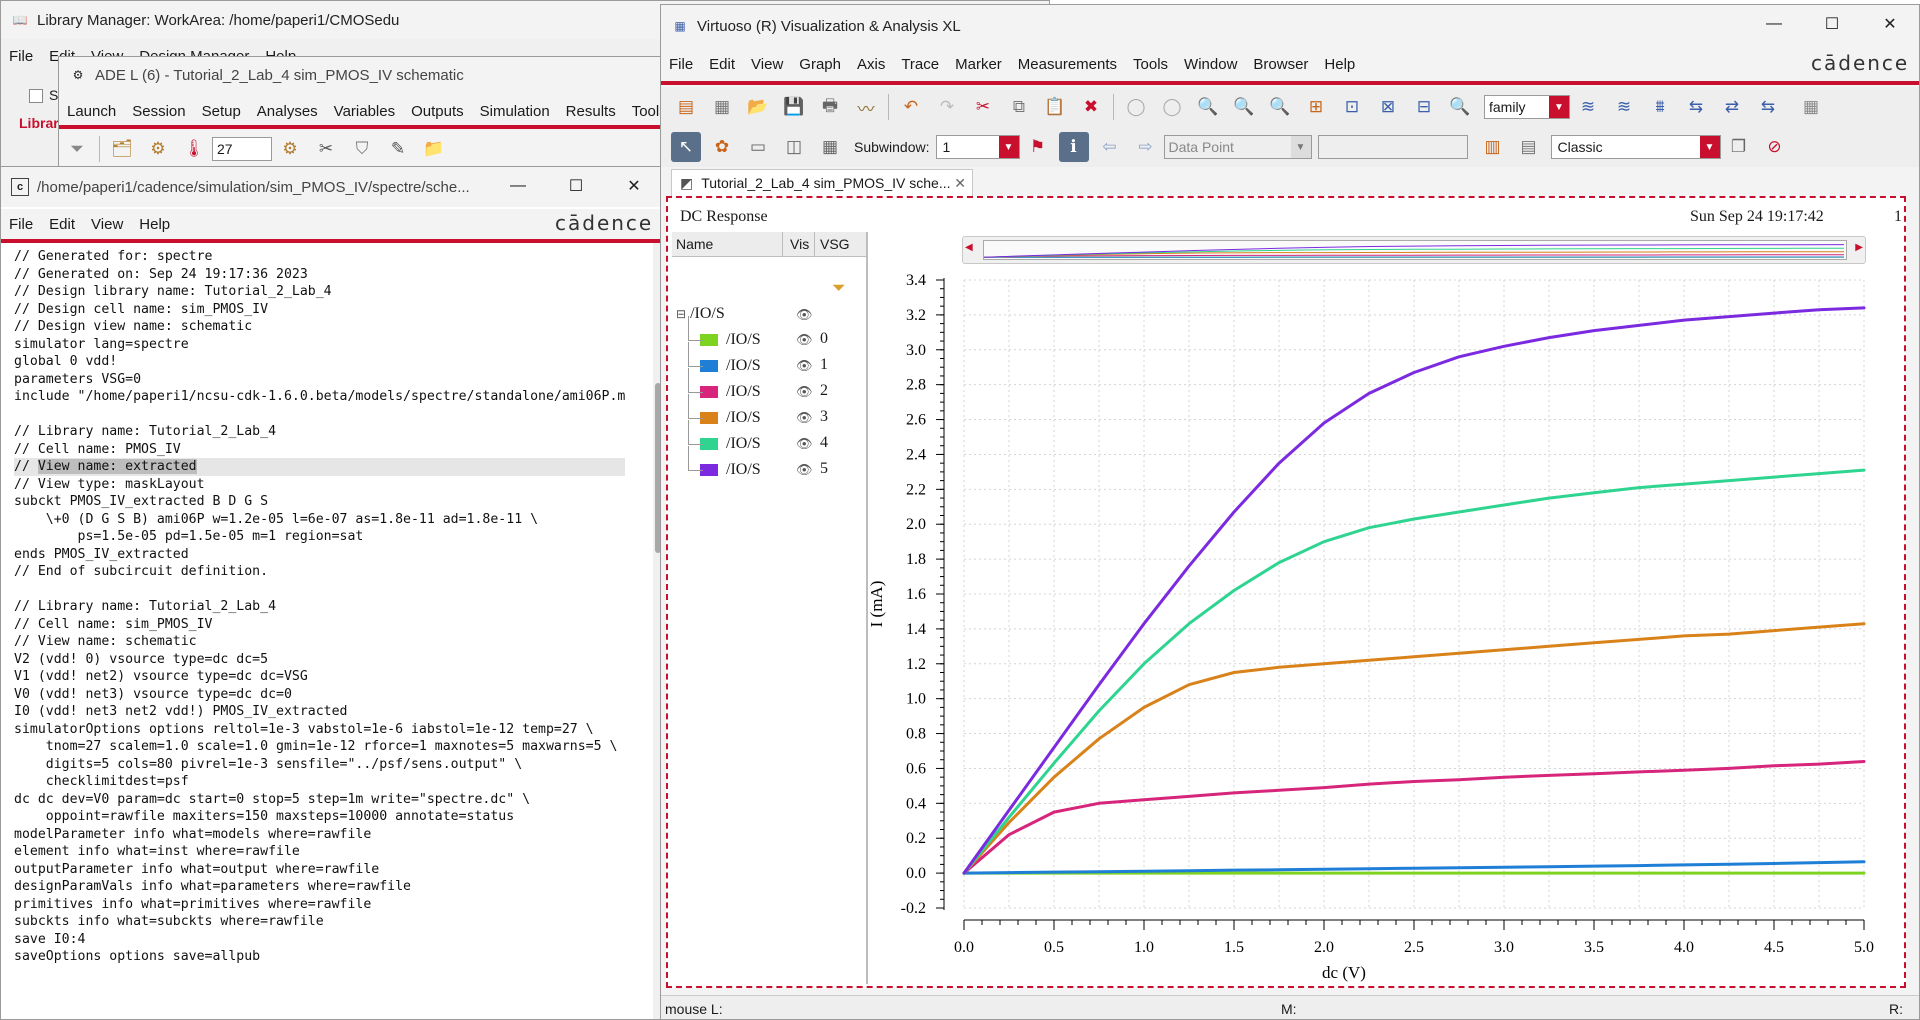  Describe the element at coordinates (287, 111) in the screenshot. I see `ade-menu-analyses: Analyses` at that location.